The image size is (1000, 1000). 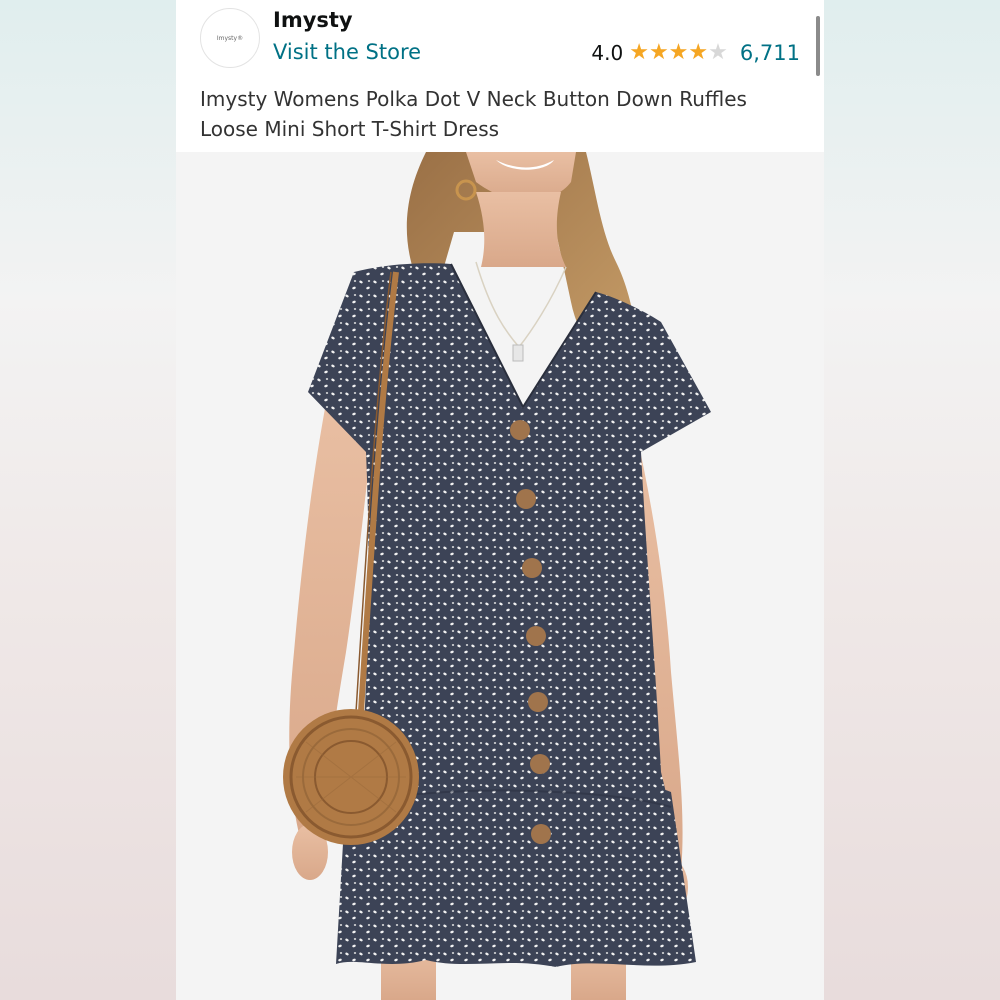 What do you see at coordinates (718, 52) in the screenshot?
I see `star-empty-icon: ★` at bounding box center [718, 52].